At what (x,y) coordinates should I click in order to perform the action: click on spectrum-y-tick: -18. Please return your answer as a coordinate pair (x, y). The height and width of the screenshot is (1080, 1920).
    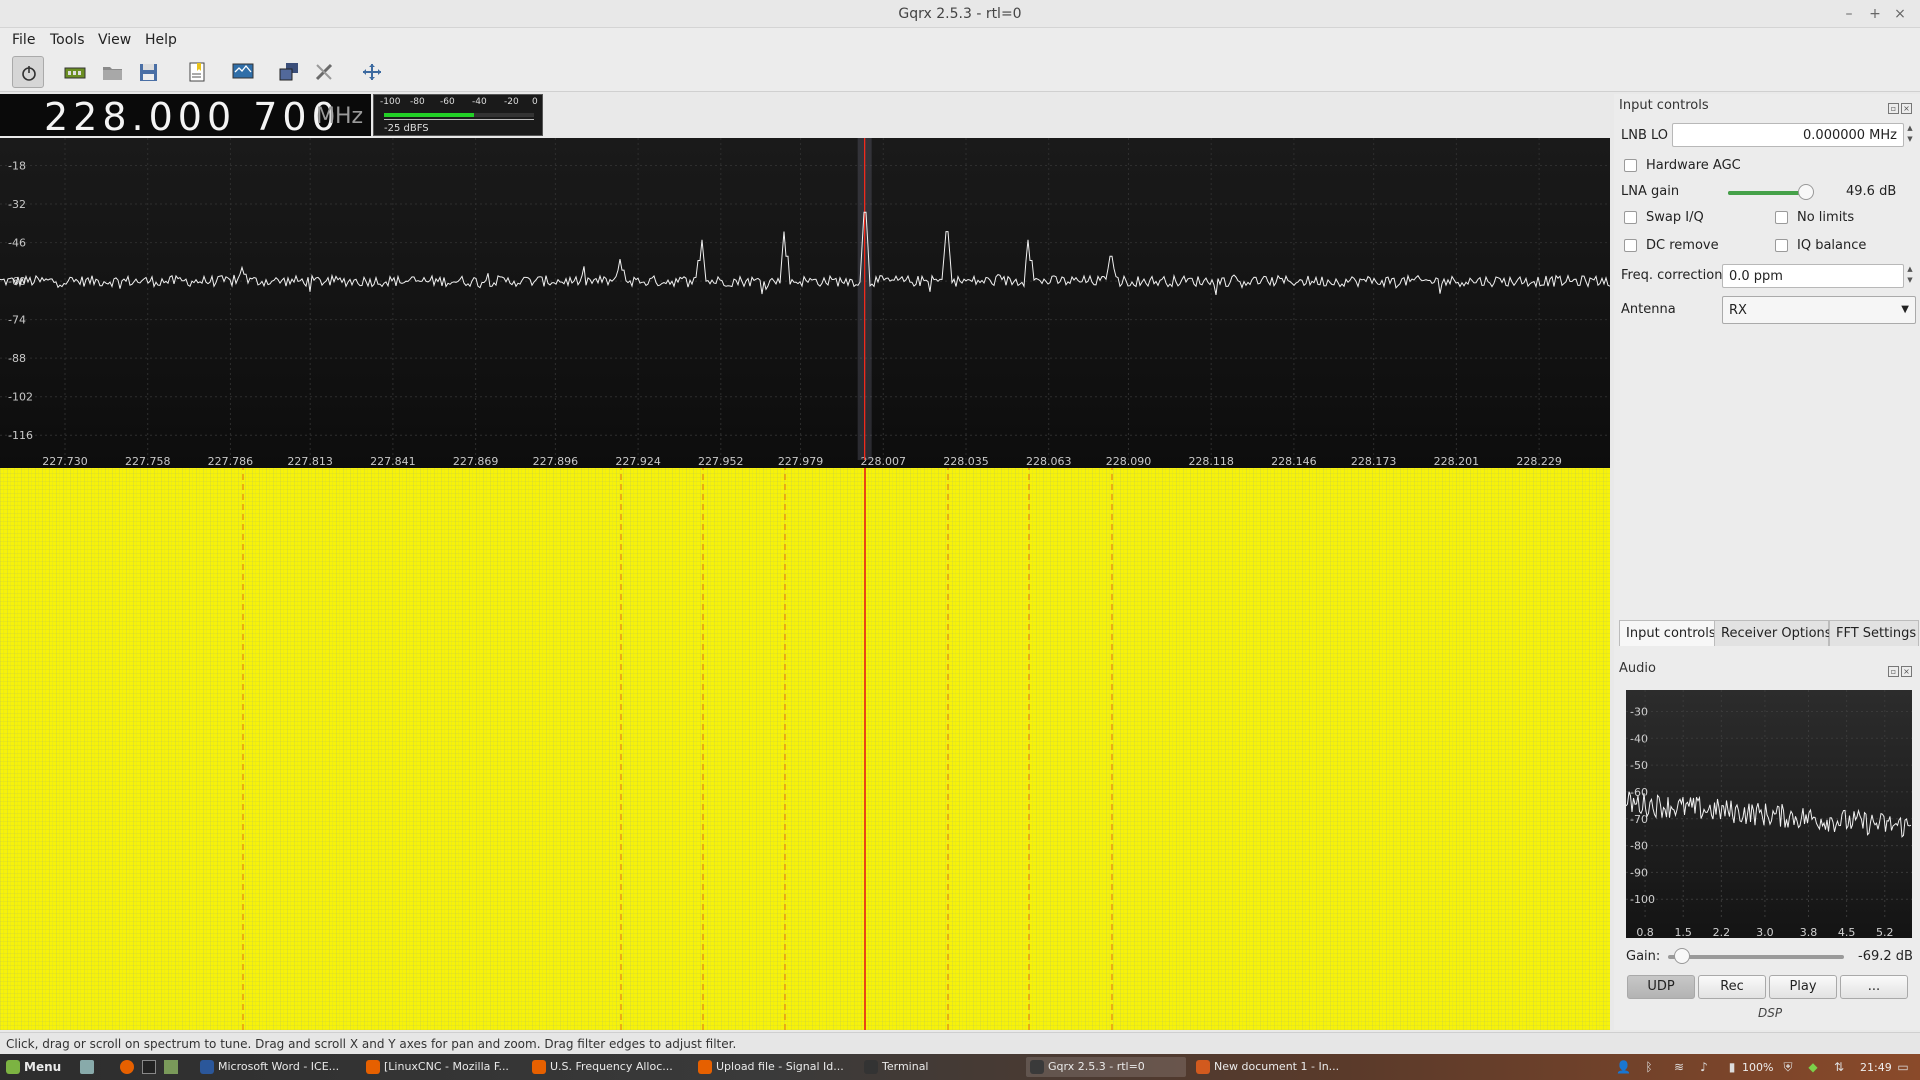
    Looking at the image, I should click on (17, 166).